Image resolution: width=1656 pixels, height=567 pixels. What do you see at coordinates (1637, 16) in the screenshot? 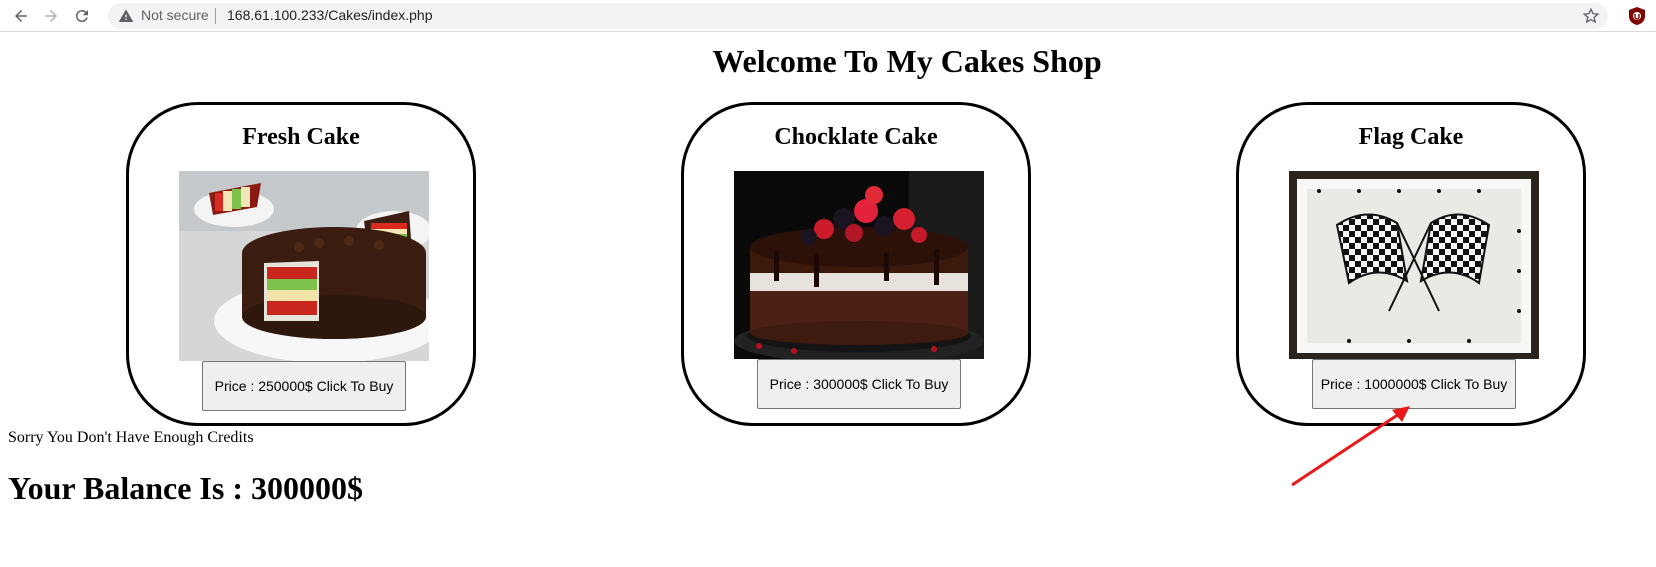
I see `ublock-icon` at bounding box center [1637, 16].